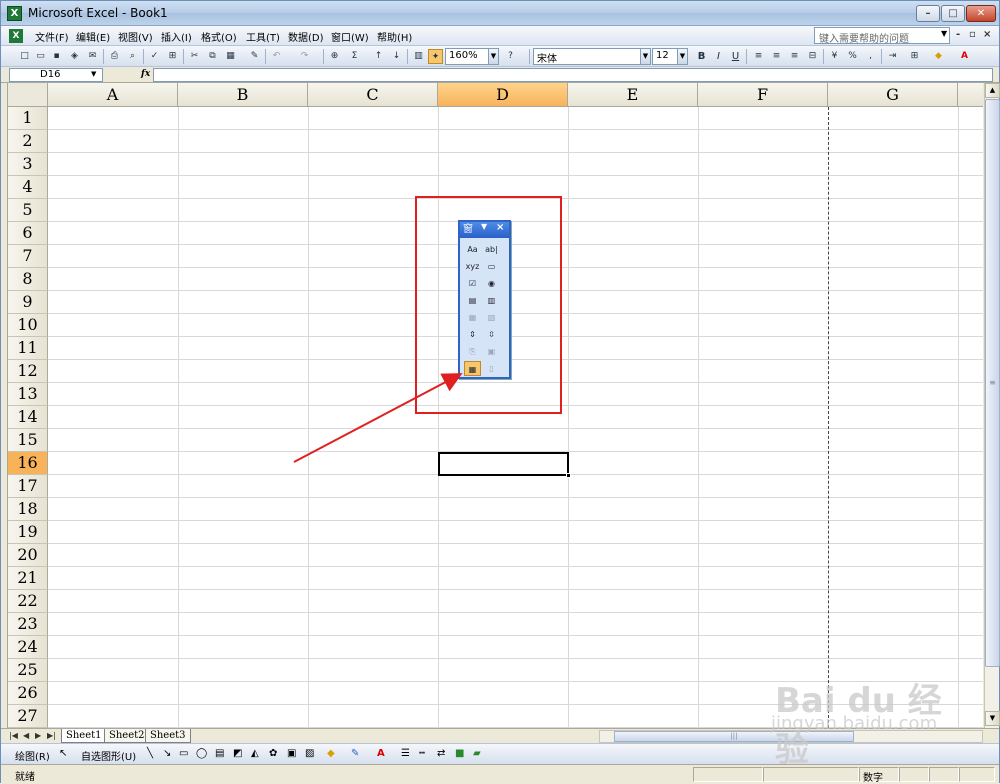 This screenshot has width=1000, height=784. Describe the element at coordinates (981, 13) in the screenshot. I see `close-button: ✕` at that location.